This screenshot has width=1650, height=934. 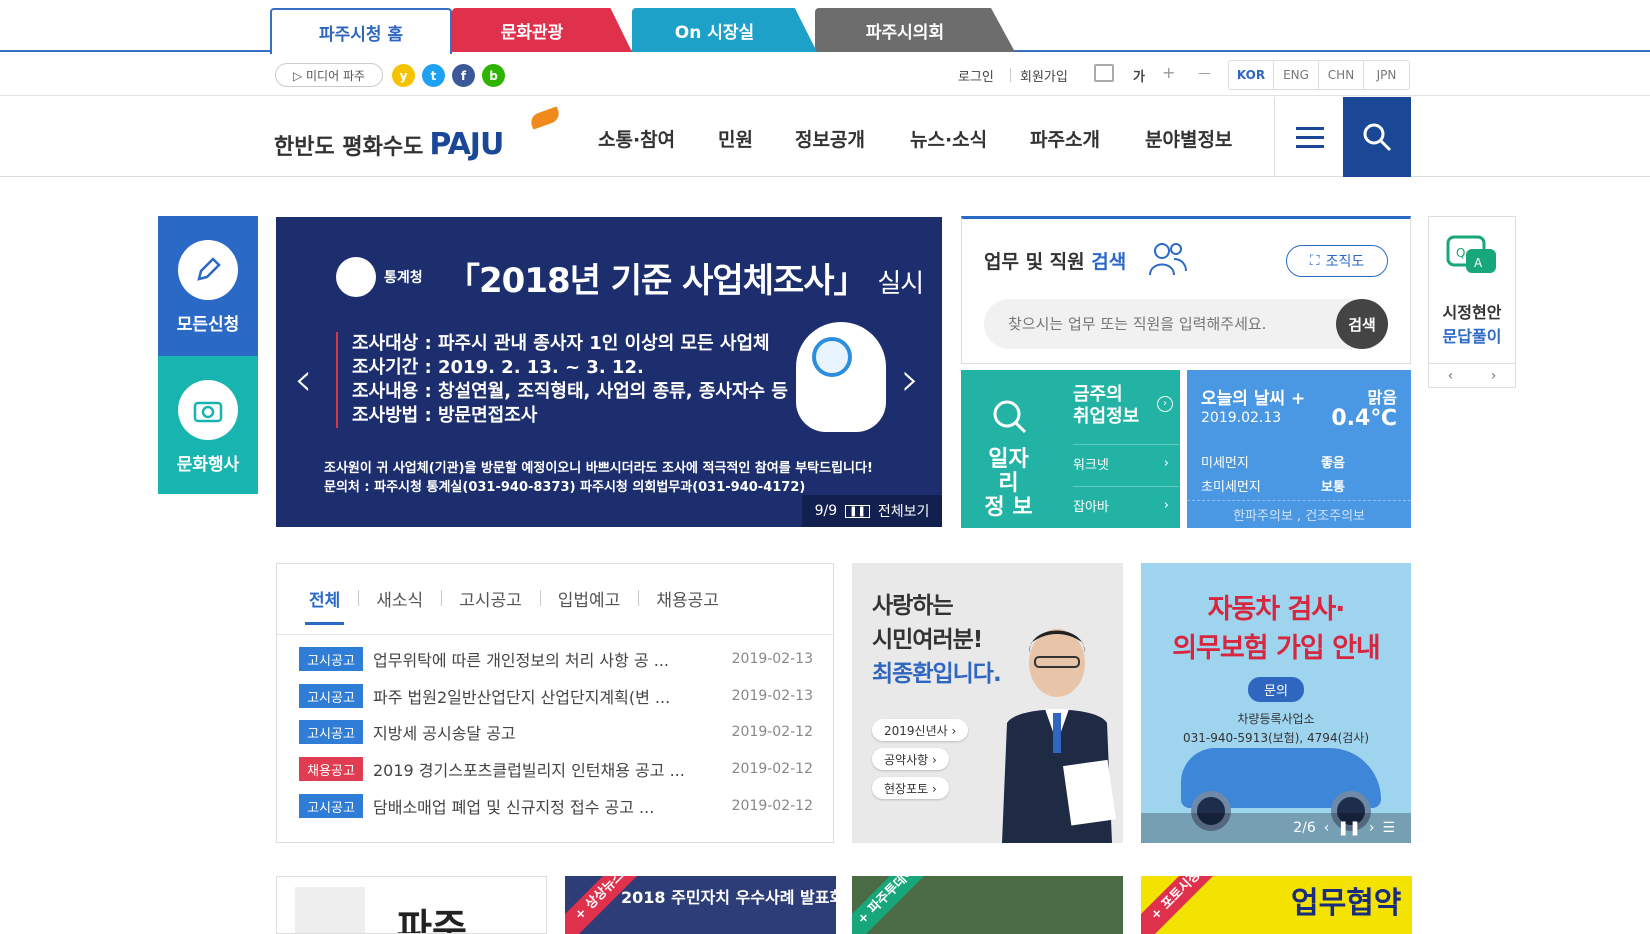 I want to click on join-link: 회원가입, so click(x=1044, y=75).